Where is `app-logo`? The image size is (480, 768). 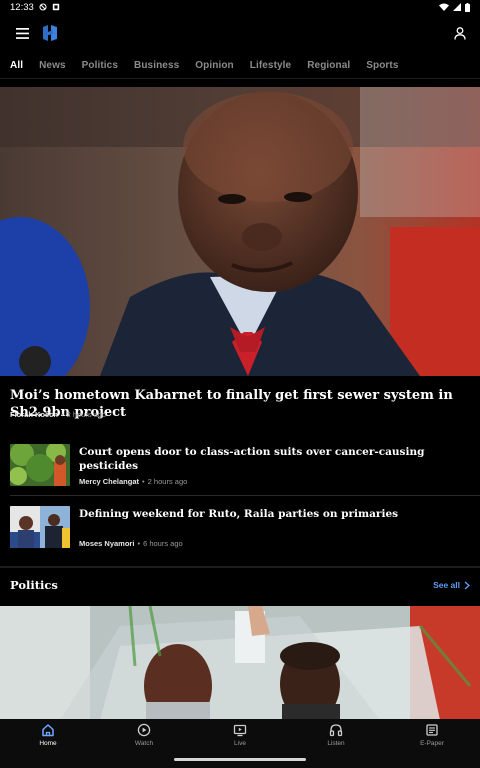 app-logo is located at coordinates (50, 33).